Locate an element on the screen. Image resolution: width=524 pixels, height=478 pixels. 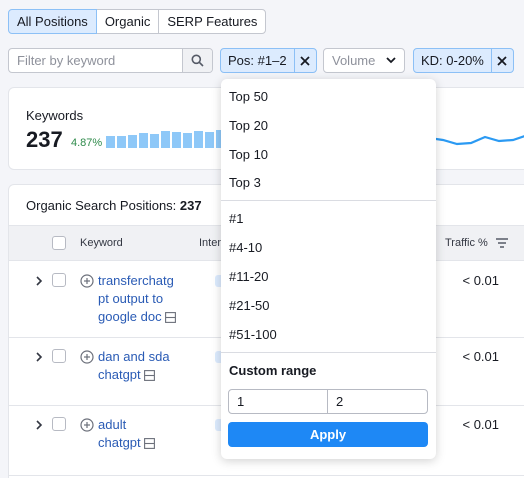
position-filter-chip: Pos: #1–2 is located at coordinates (268, 60).